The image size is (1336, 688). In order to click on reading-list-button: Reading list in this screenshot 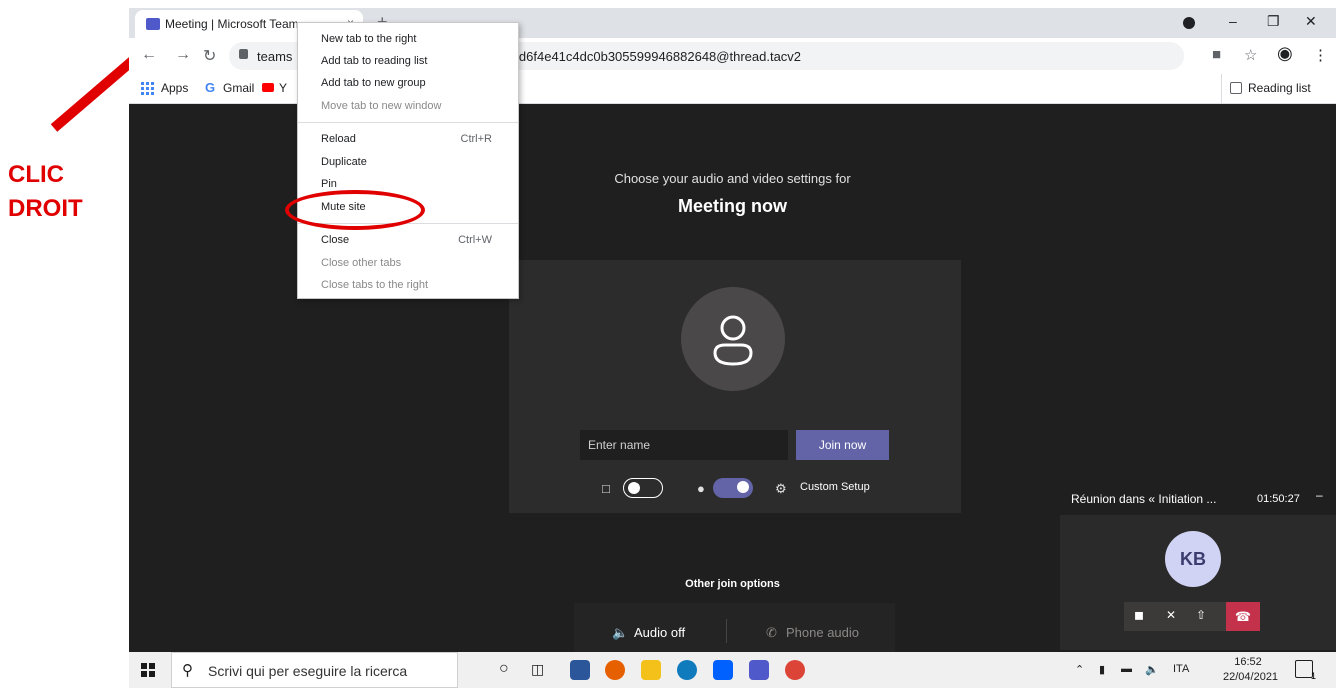, I will do `click(1266, 89)`.